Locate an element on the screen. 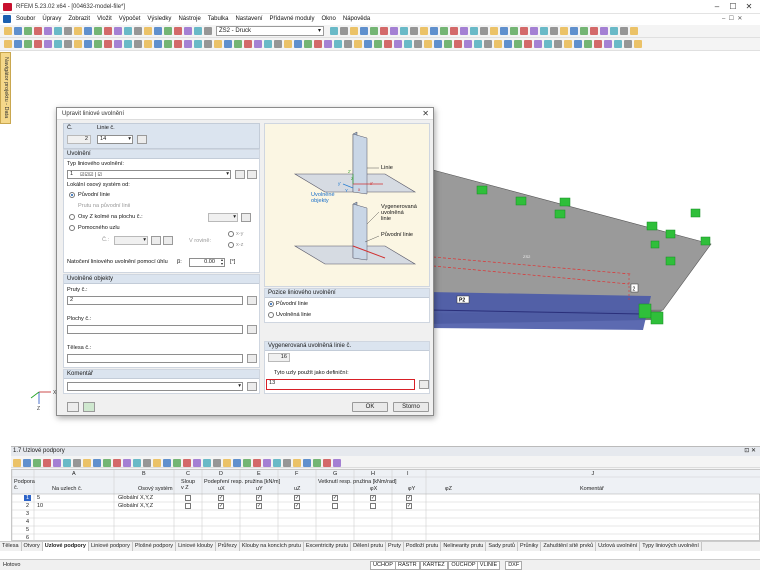 The width and height of the screenshot is (760, 570). dialog-close-icon: ✕ is located at coordinates (425, 113).